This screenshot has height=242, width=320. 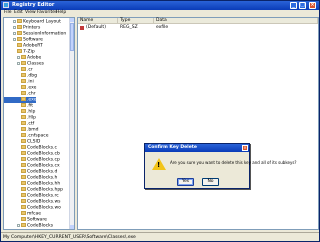 What do you see at coordinates (31, 118) in the screenshot?
I see `tree-item-label: .Hlp` at bounding box center [31, 118].